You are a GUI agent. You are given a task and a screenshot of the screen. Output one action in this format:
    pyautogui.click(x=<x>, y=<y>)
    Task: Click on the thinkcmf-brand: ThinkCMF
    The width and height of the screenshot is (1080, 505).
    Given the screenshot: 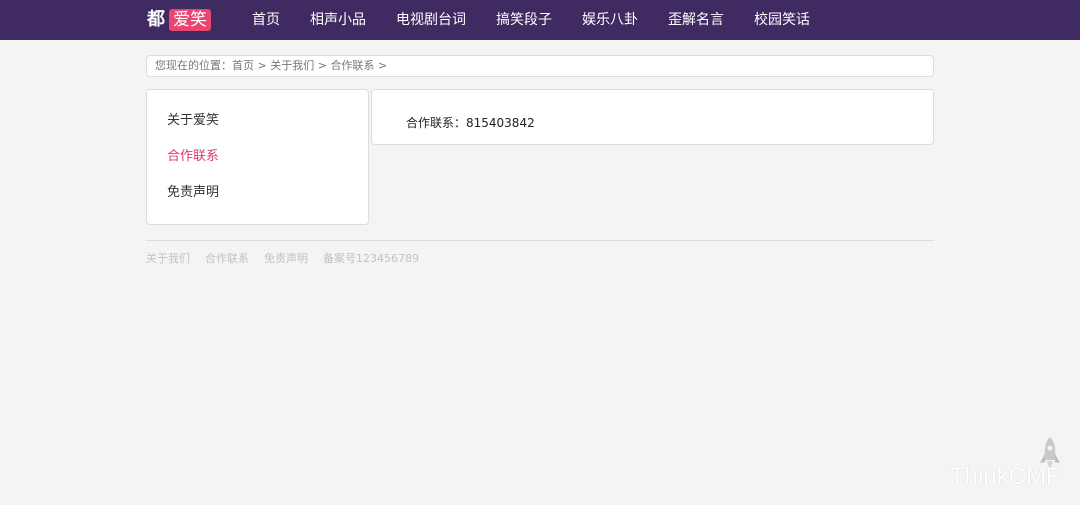 What is the action you would take?
    pyautogui.click(x=1005, y=476)
    